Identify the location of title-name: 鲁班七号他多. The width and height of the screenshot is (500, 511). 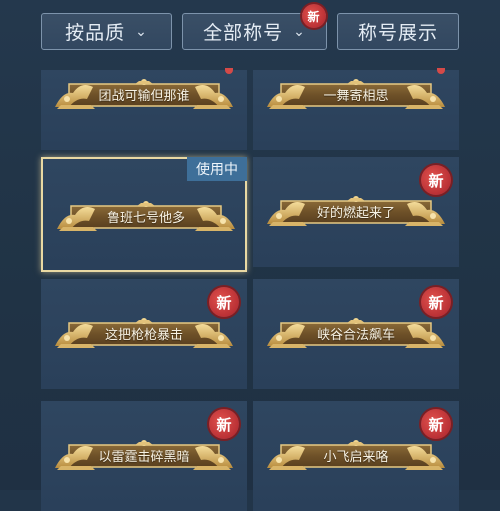
(145, 218).